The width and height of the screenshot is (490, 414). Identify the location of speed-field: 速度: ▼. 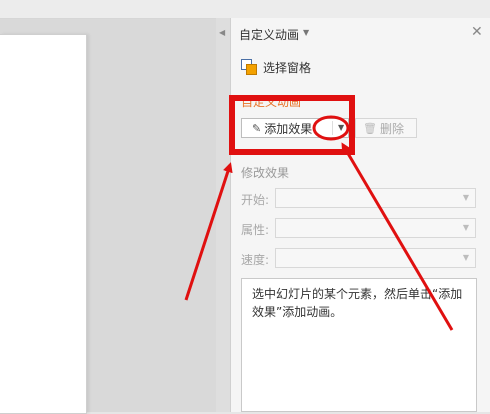
(359, 258).